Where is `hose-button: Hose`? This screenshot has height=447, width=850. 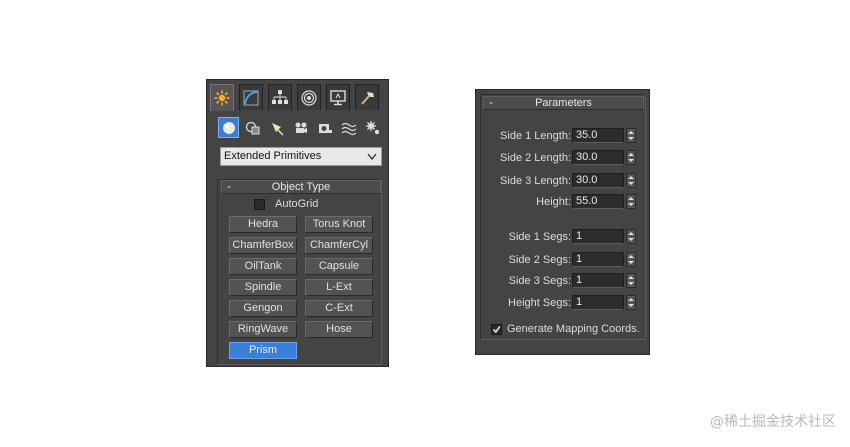
hose-button: Hose is located at coordinates (339, 329).